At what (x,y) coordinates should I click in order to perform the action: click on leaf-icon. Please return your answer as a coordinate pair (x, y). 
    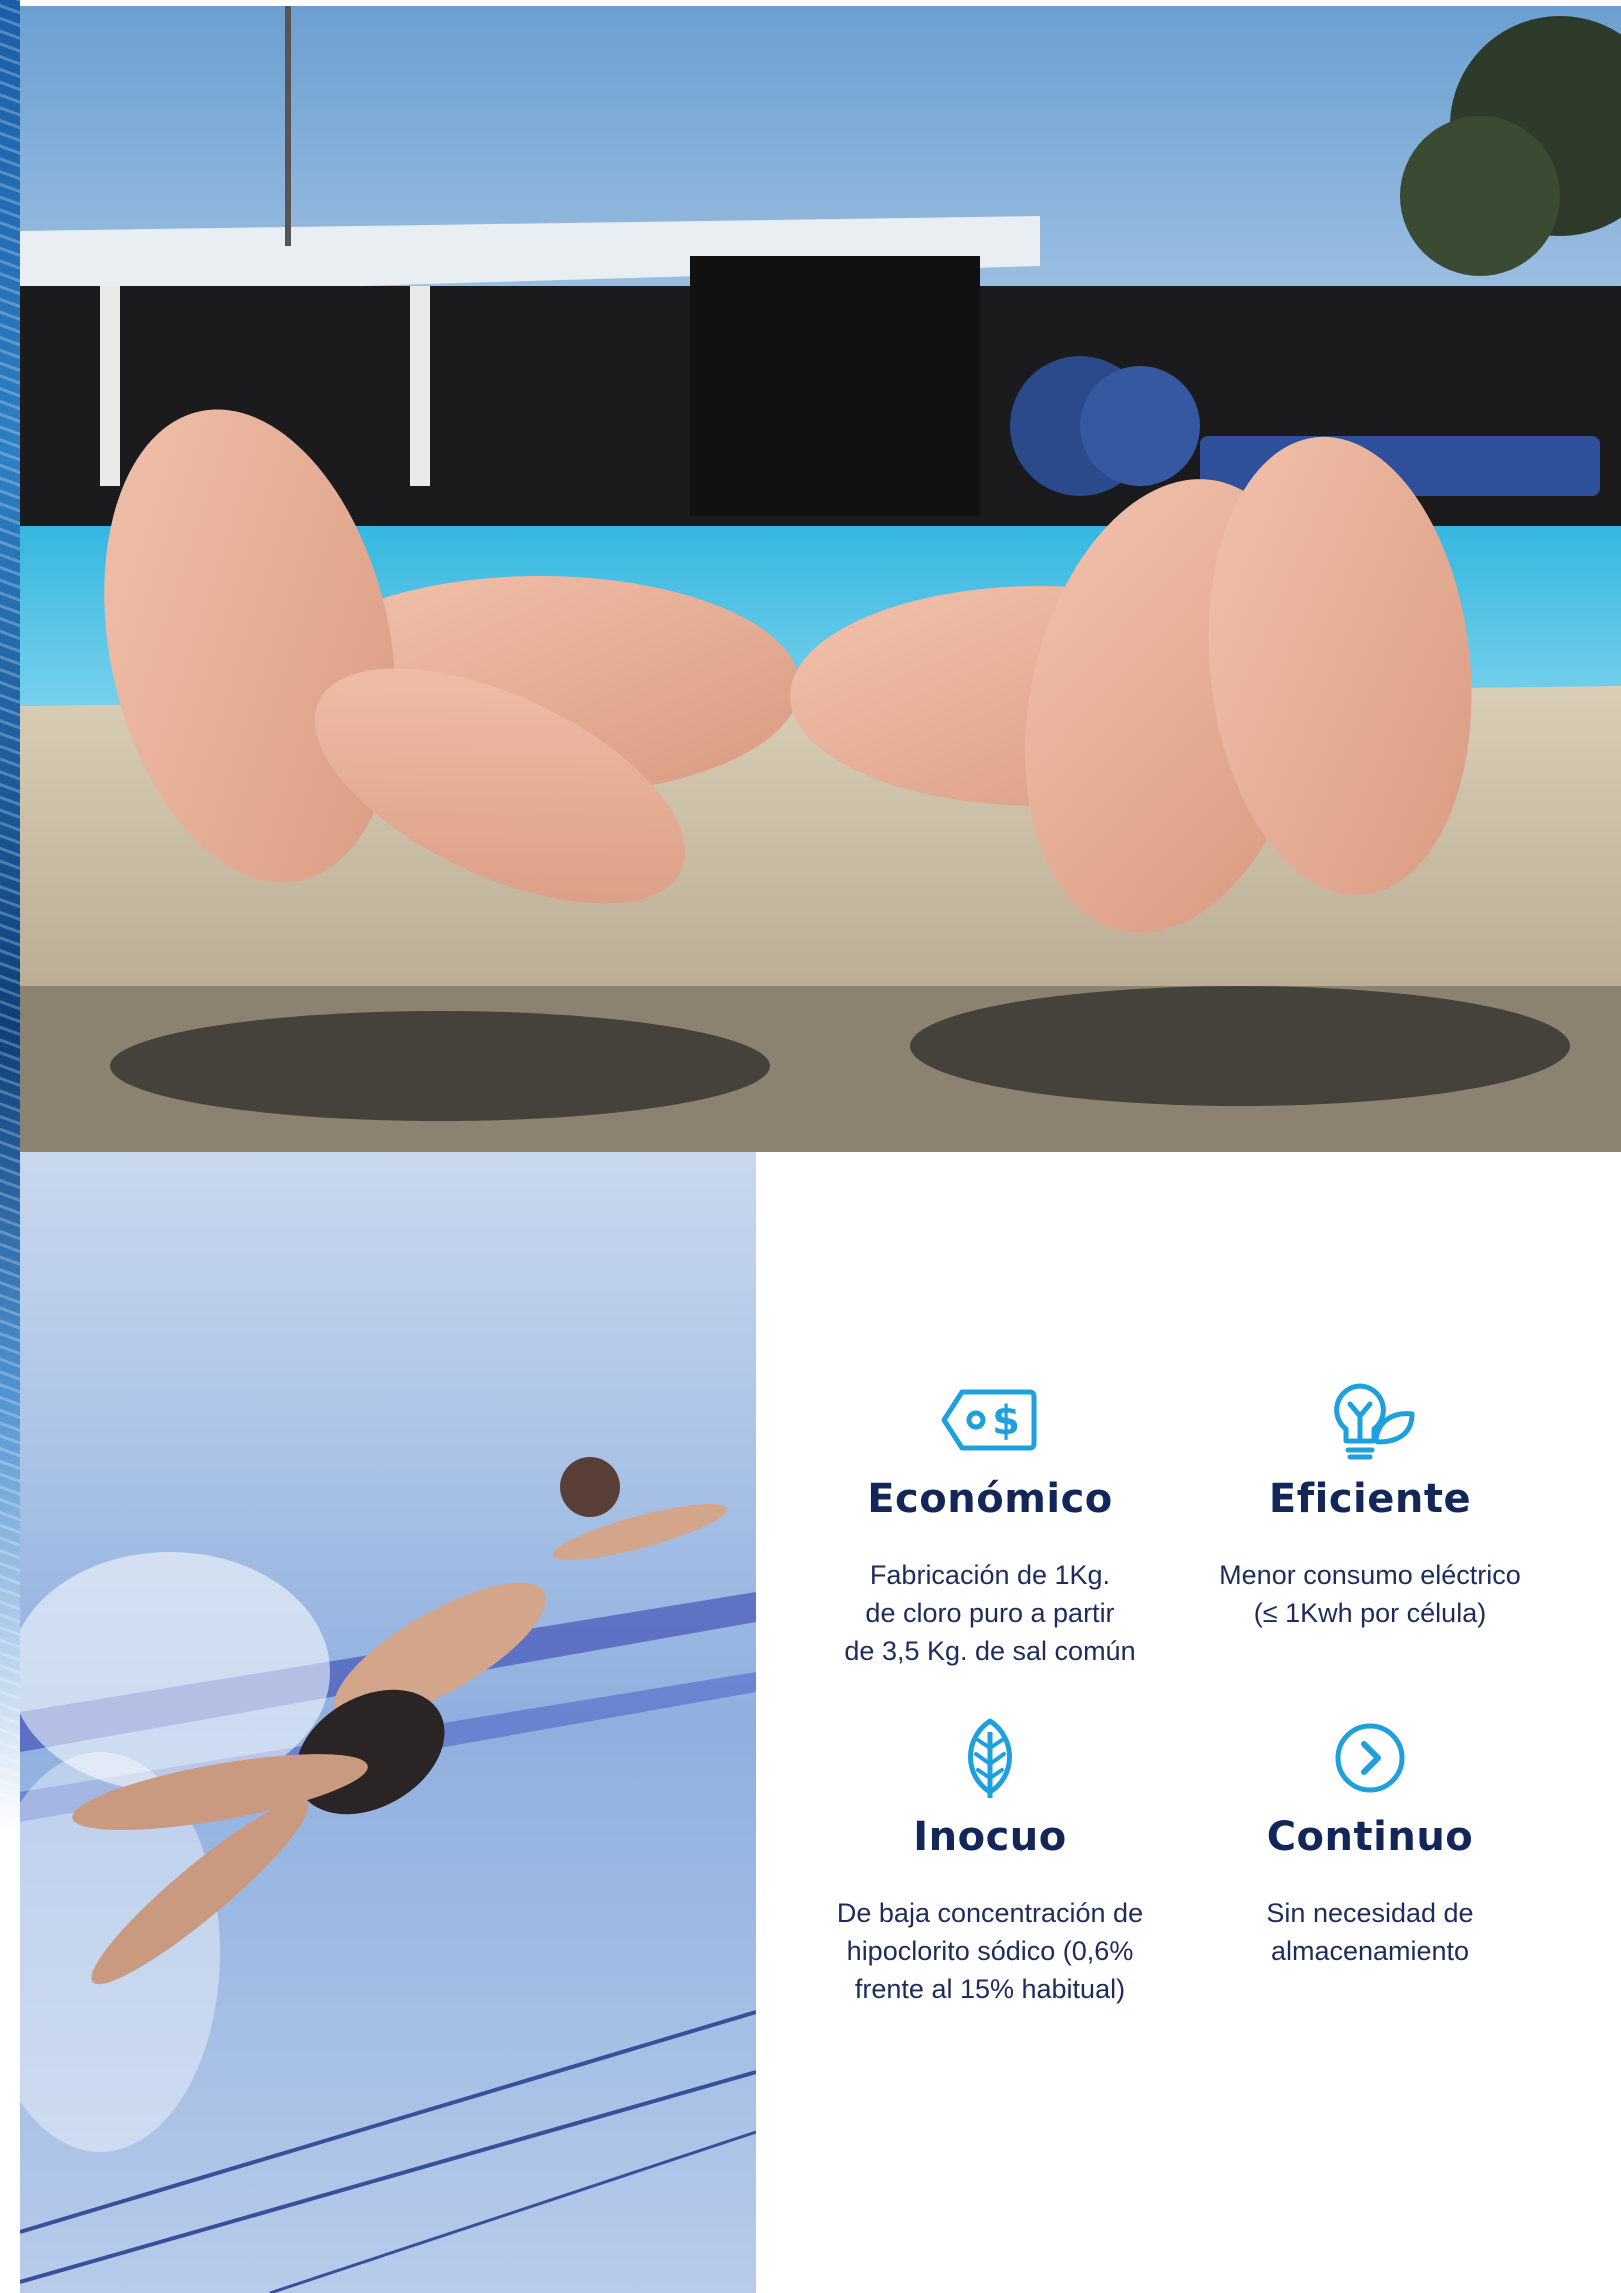
    Looking at the image, I should click on (990, 1758).